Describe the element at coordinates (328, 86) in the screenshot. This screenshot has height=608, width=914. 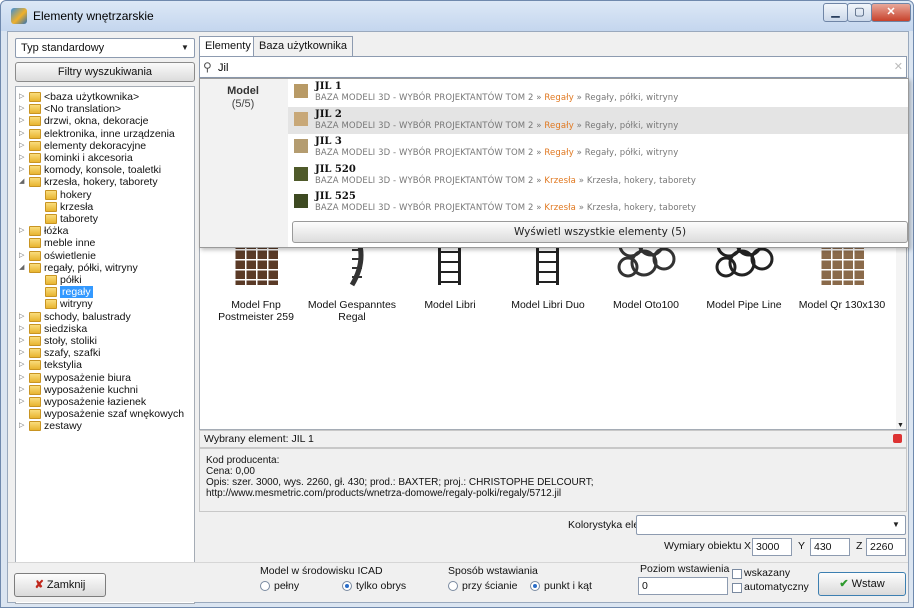
I see `suggestion-name: JIL 1` at that location.